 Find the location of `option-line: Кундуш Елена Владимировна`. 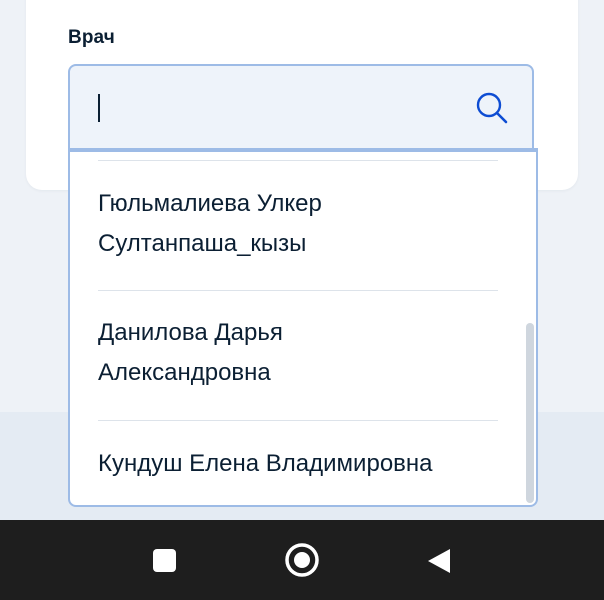

option-line: Кундуш Елена Владимировна is located at coordinates (265, 463).